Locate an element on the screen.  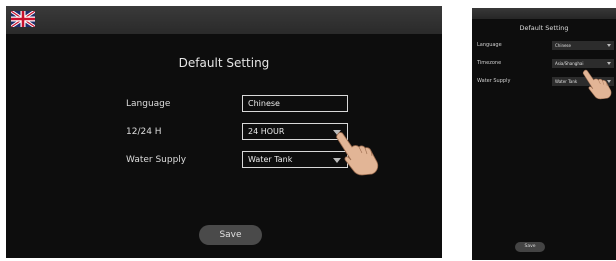
time-format-label: 12/24 H is located at coordinates (144, 132).